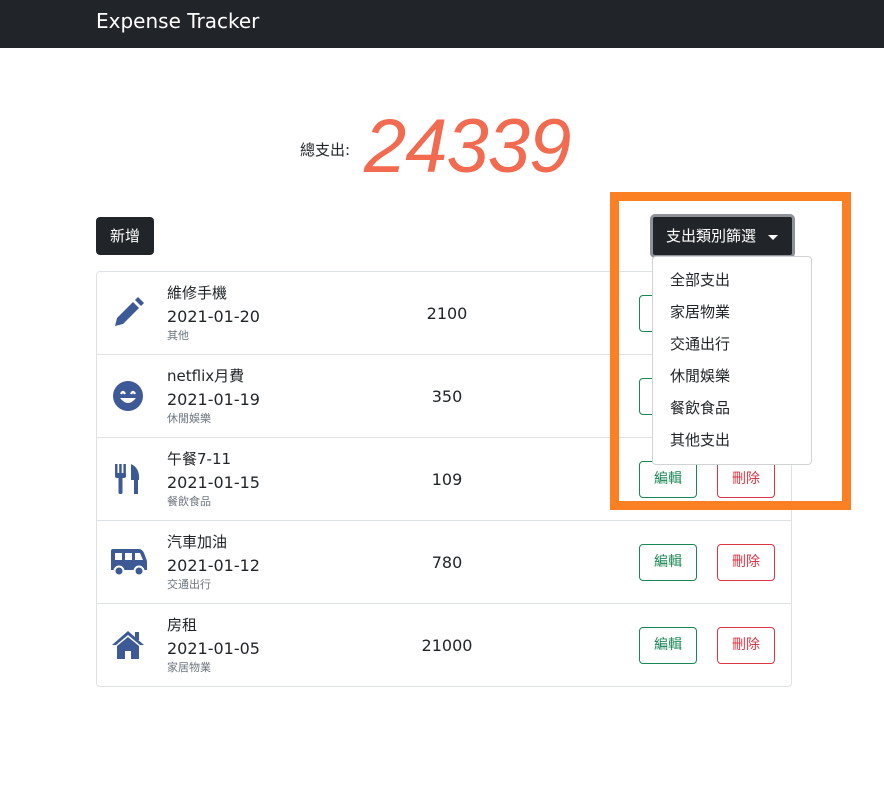 The height and width of the screenshot is (790, 884). What do you see at coordinates (773, 237) in the screenshot?
I see `caret-down-icon` at bounding box center [773, 237].